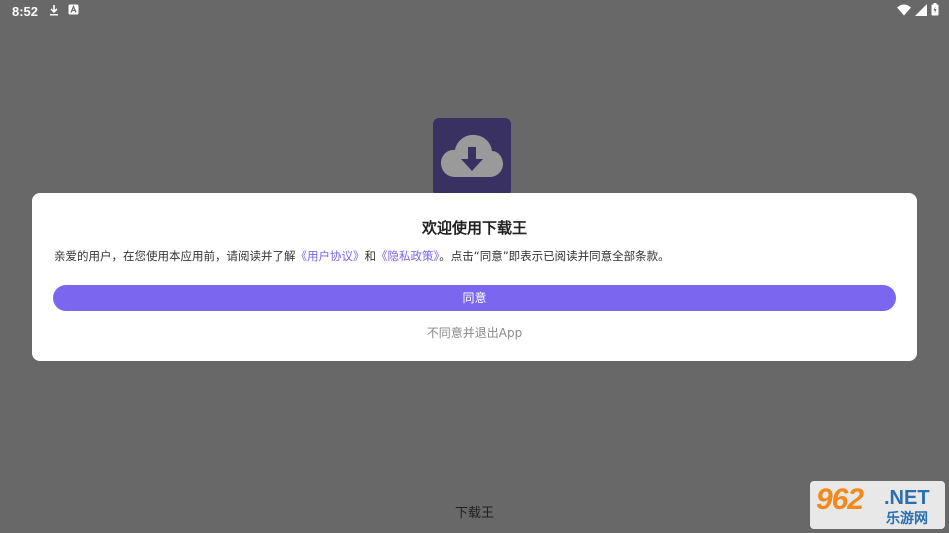 The width and height of the screenshot is (949, 533). I want to click on body-and-text: 和, so click(370, 256).